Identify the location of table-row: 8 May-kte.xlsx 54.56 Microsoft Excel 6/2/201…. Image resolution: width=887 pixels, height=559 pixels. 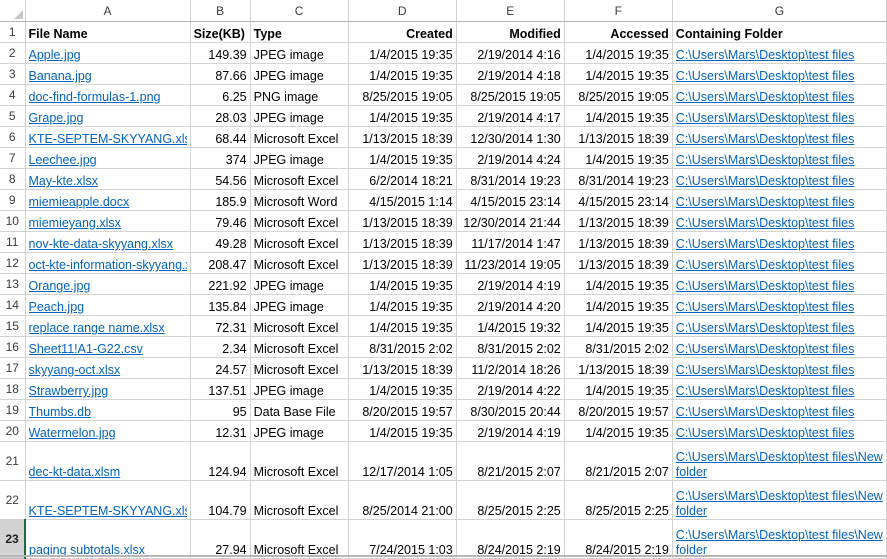
(443, 179).